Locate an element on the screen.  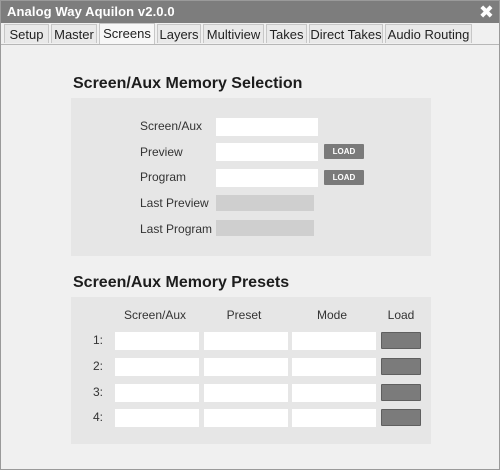
preview-field is located at coordinates (267, 152).